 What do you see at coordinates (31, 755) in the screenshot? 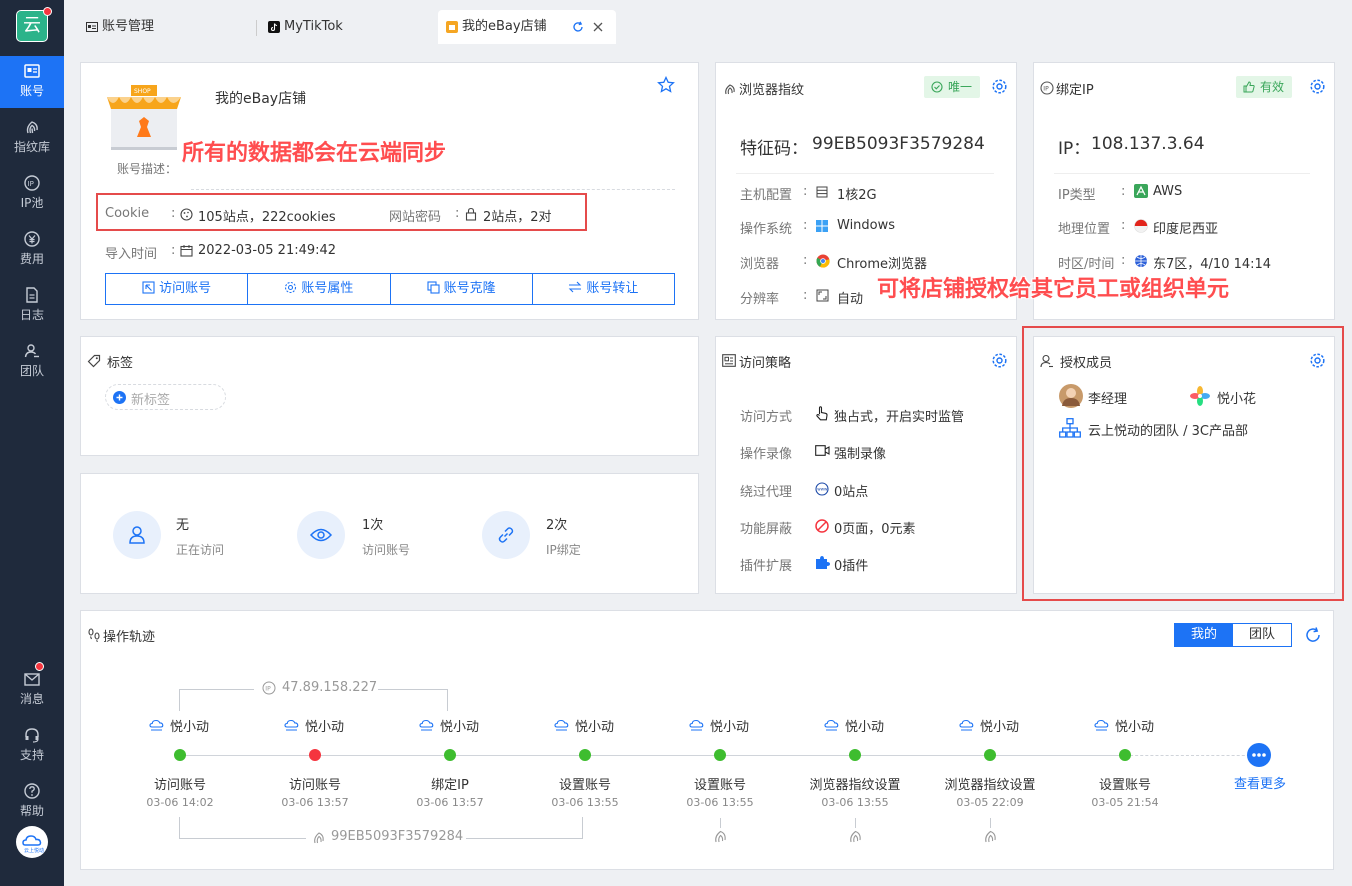
I see `sidebar-item-label: 支持` at bounding box center [31, 755].